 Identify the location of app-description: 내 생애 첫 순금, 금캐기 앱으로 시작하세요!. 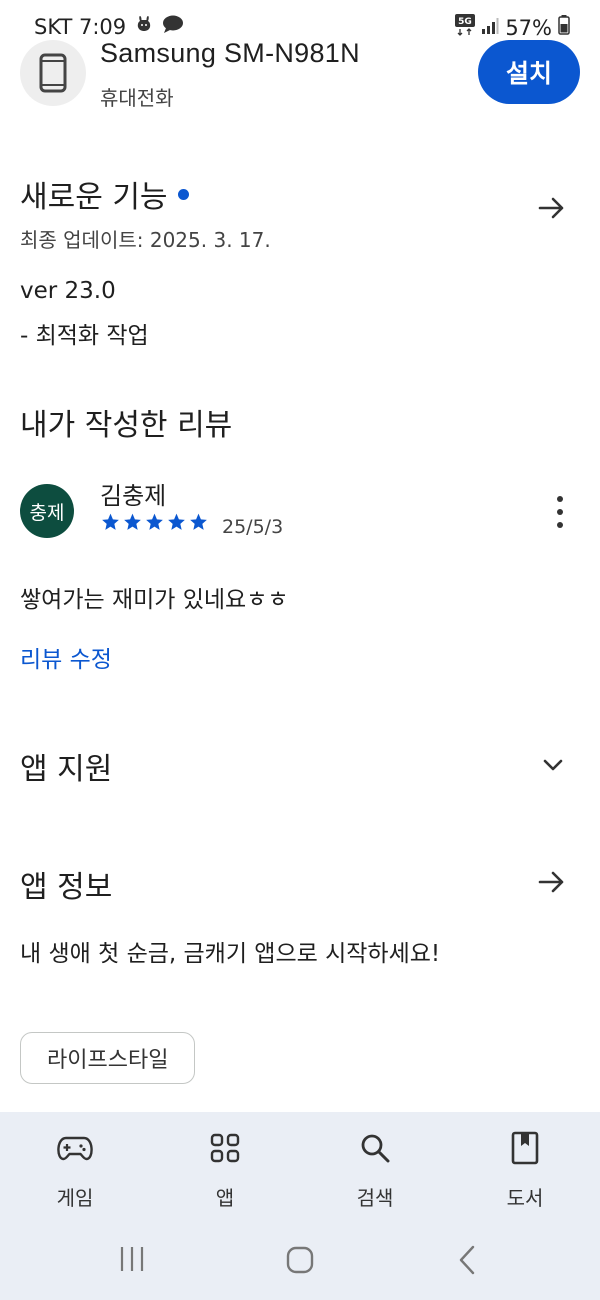
(230, 954).